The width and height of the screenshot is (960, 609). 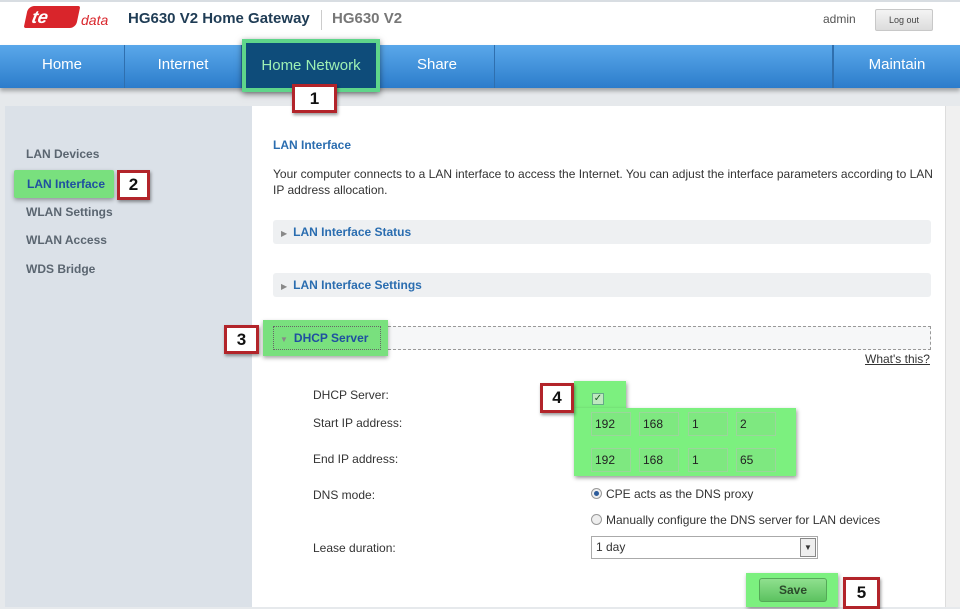 I want to click on panel-title: LAN Interface Settings, so click(x=357, y=285).